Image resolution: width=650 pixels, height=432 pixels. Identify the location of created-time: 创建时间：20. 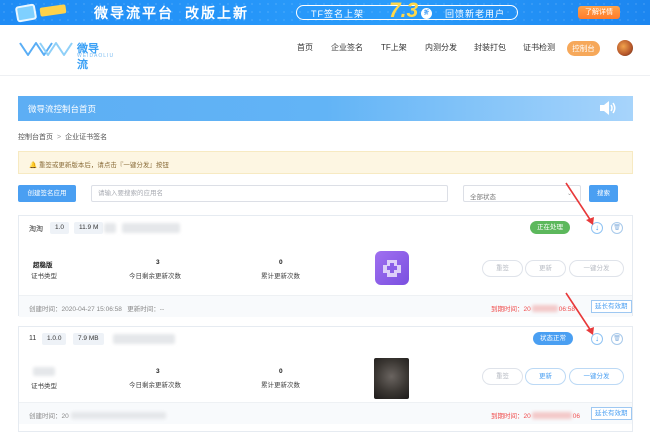
(97, 415).